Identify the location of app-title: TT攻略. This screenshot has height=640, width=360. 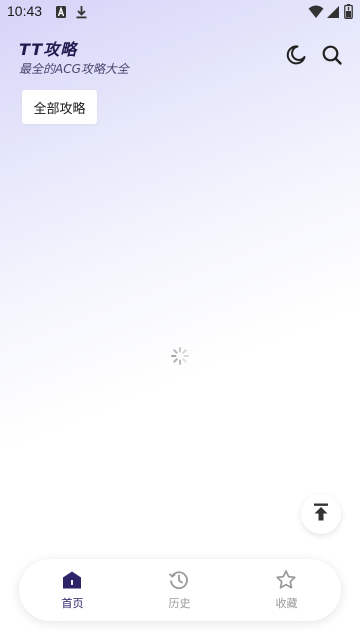
(48, 49).